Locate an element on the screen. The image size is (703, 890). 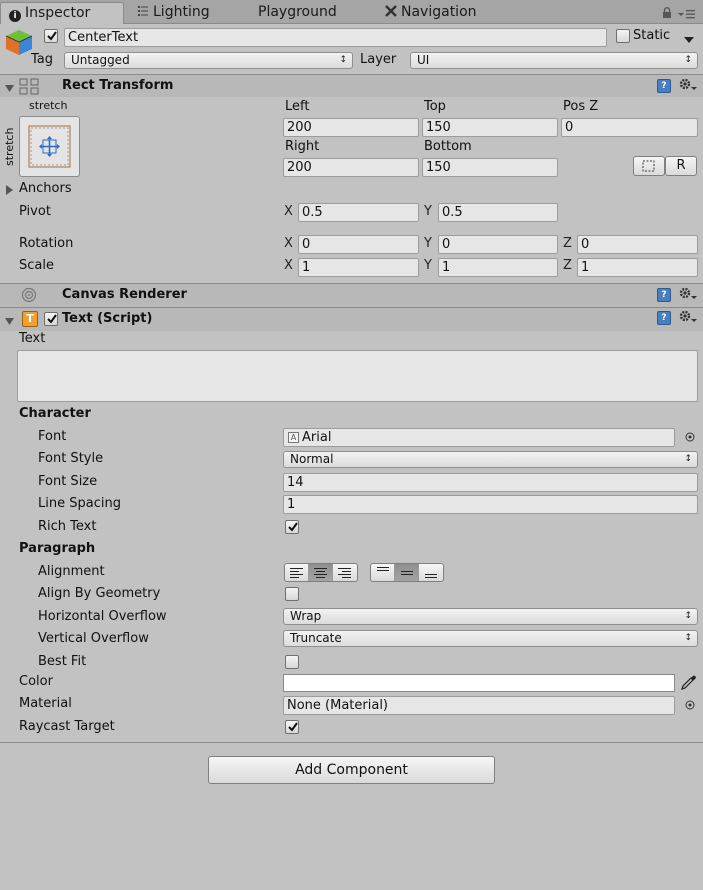
layer-dropdown: UI ↕ is located at coordinates (554, 60).